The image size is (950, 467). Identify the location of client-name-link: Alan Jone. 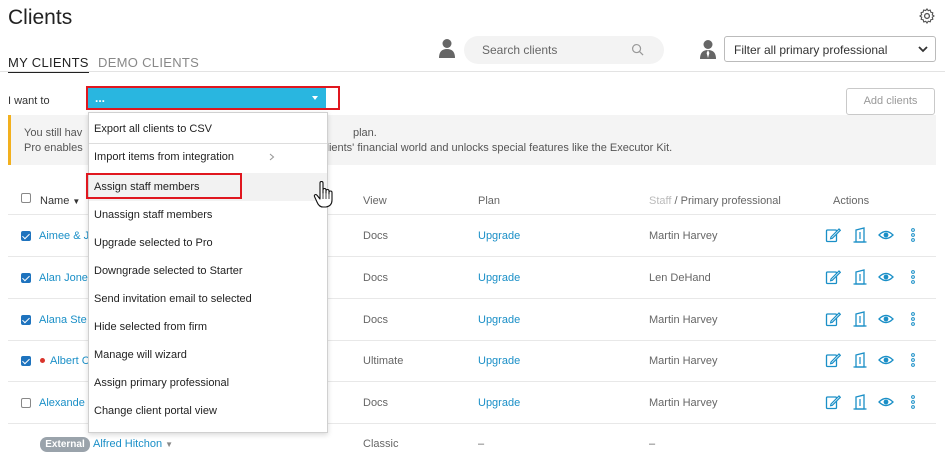
(63, 278).